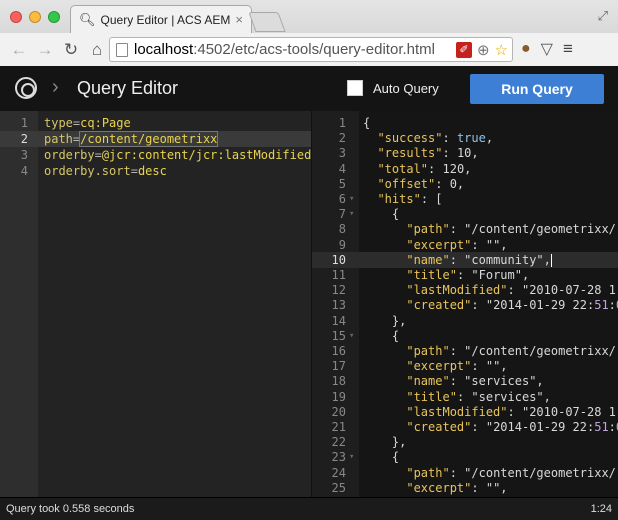 The width and height of the screenshot is (618, 520). Describe the element at coordinates (338, 305) in the screenshot. I see `line-number: 13` at that location.